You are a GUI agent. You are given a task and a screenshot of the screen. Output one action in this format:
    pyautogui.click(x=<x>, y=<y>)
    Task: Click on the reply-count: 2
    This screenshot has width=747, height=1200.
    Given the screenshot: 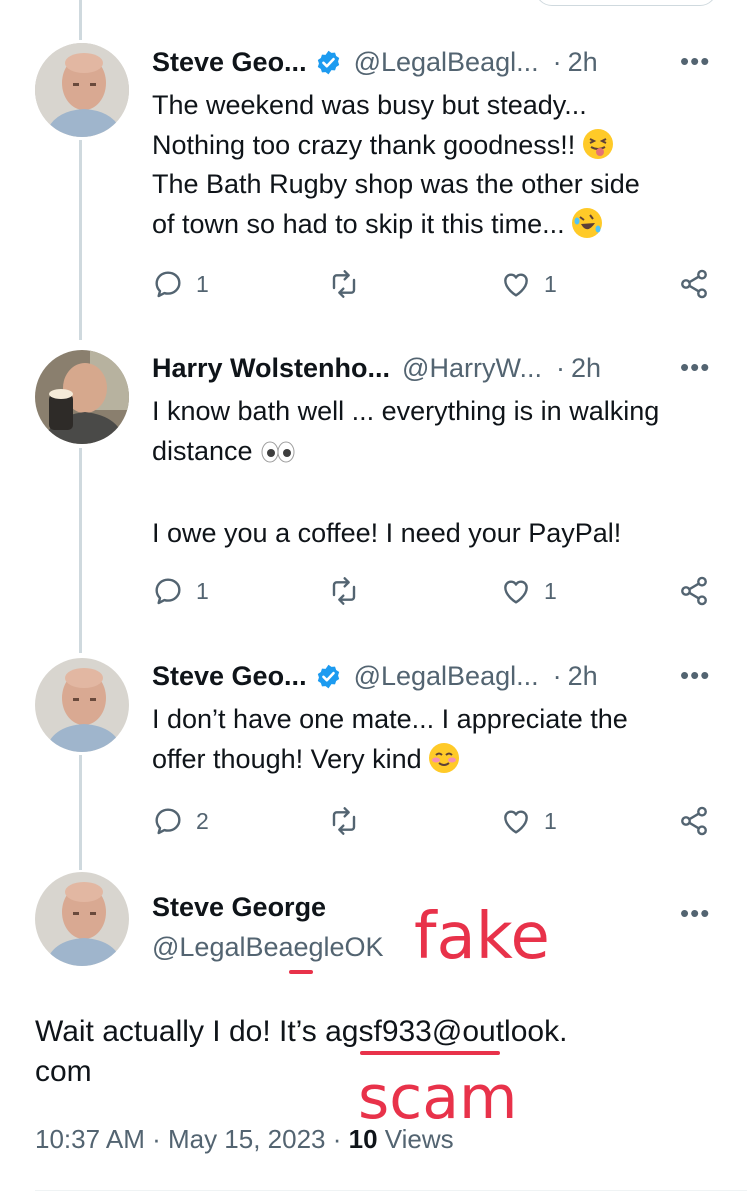 What is the action you would take?
    pyautogui.click(x=202, y=820)
    